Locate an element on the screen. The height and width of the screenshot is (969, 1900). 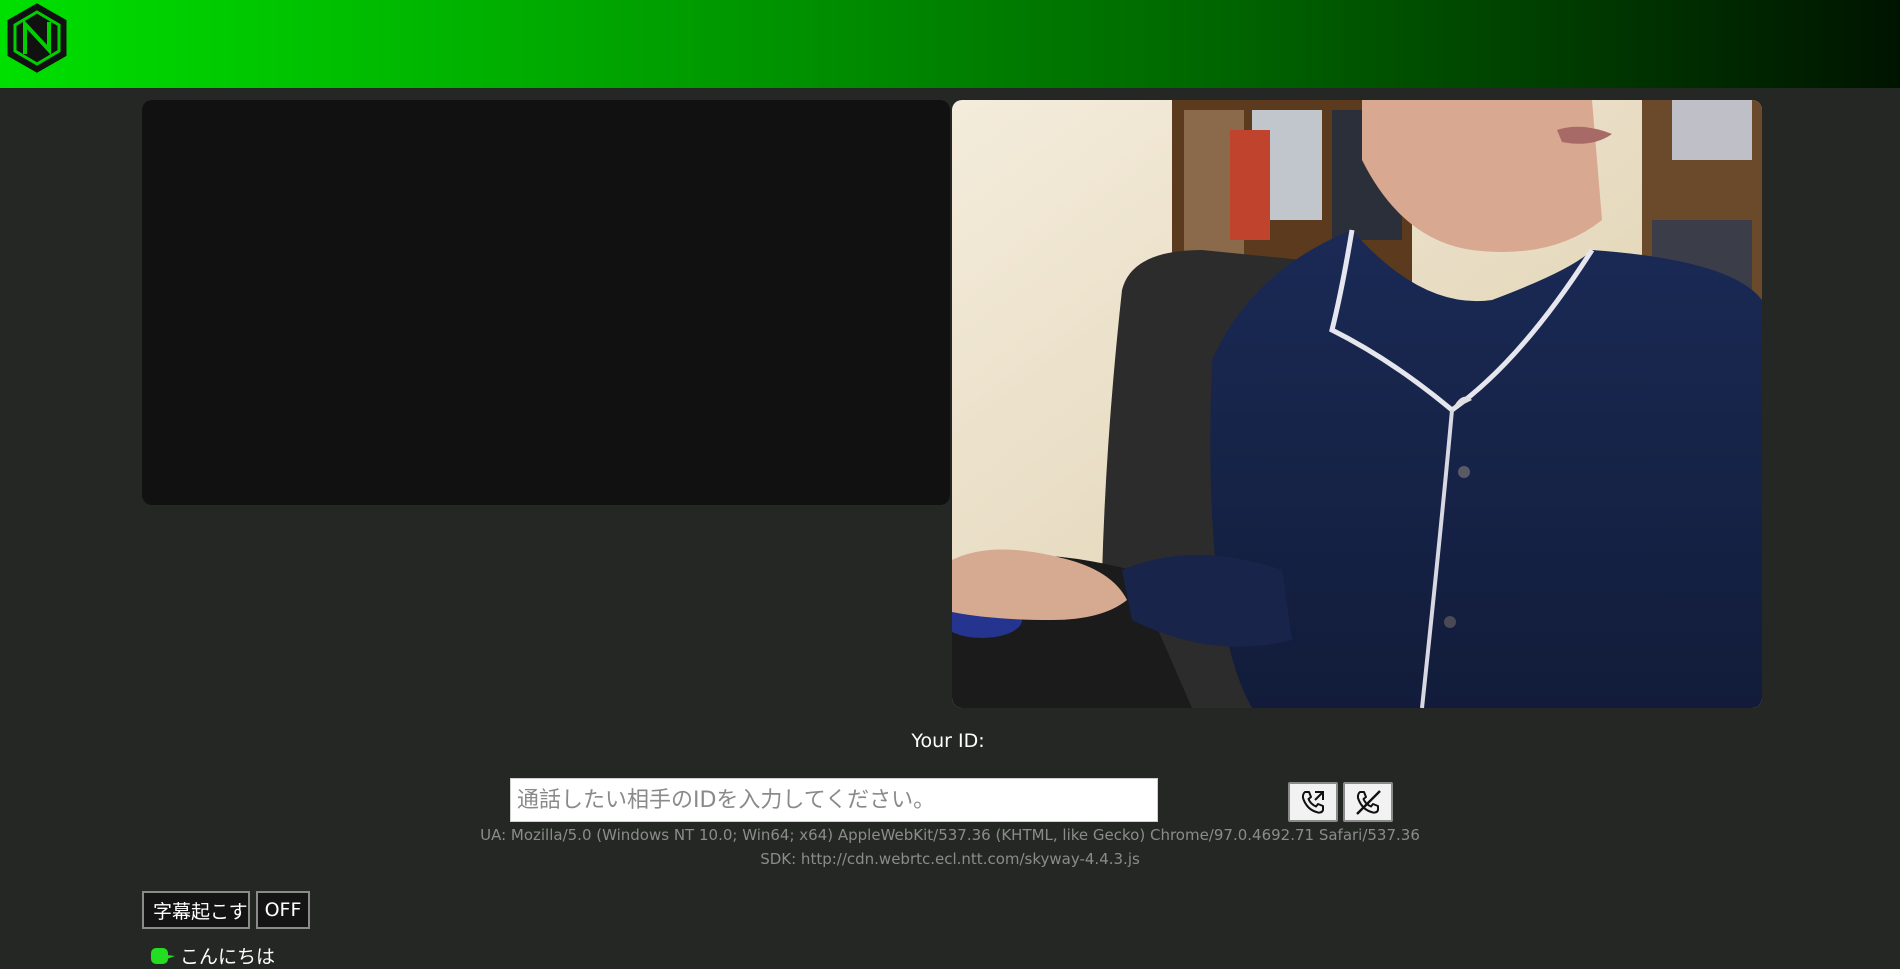
peer-id-input is located at coordinates (834, 800).